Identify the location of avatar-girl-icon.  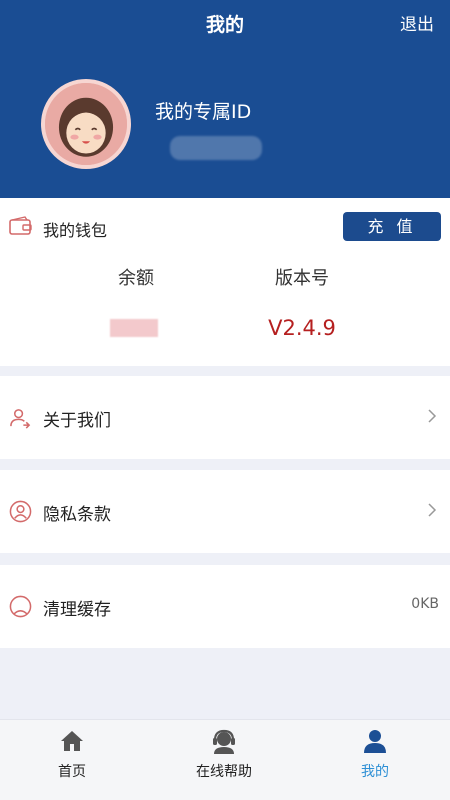
(86, 124).